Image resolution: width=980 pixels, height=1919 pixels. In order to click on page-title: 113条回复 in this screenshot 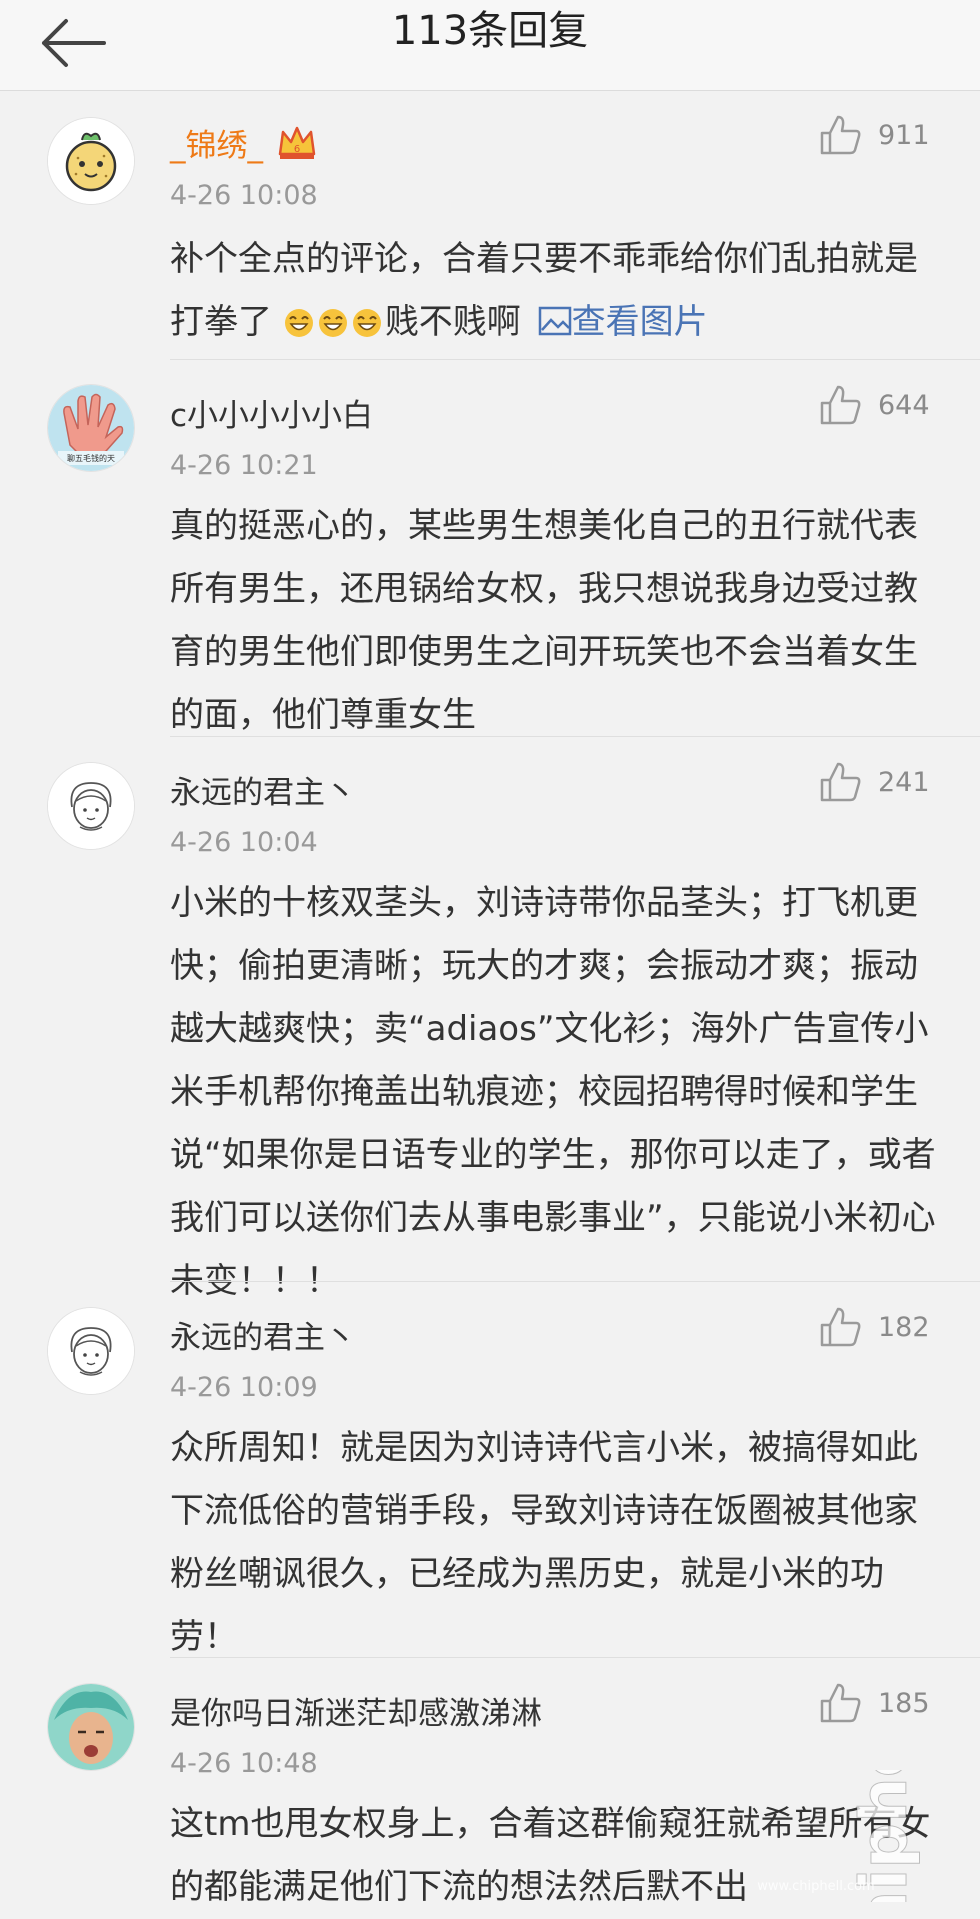, I will do `click(490, 31)`.